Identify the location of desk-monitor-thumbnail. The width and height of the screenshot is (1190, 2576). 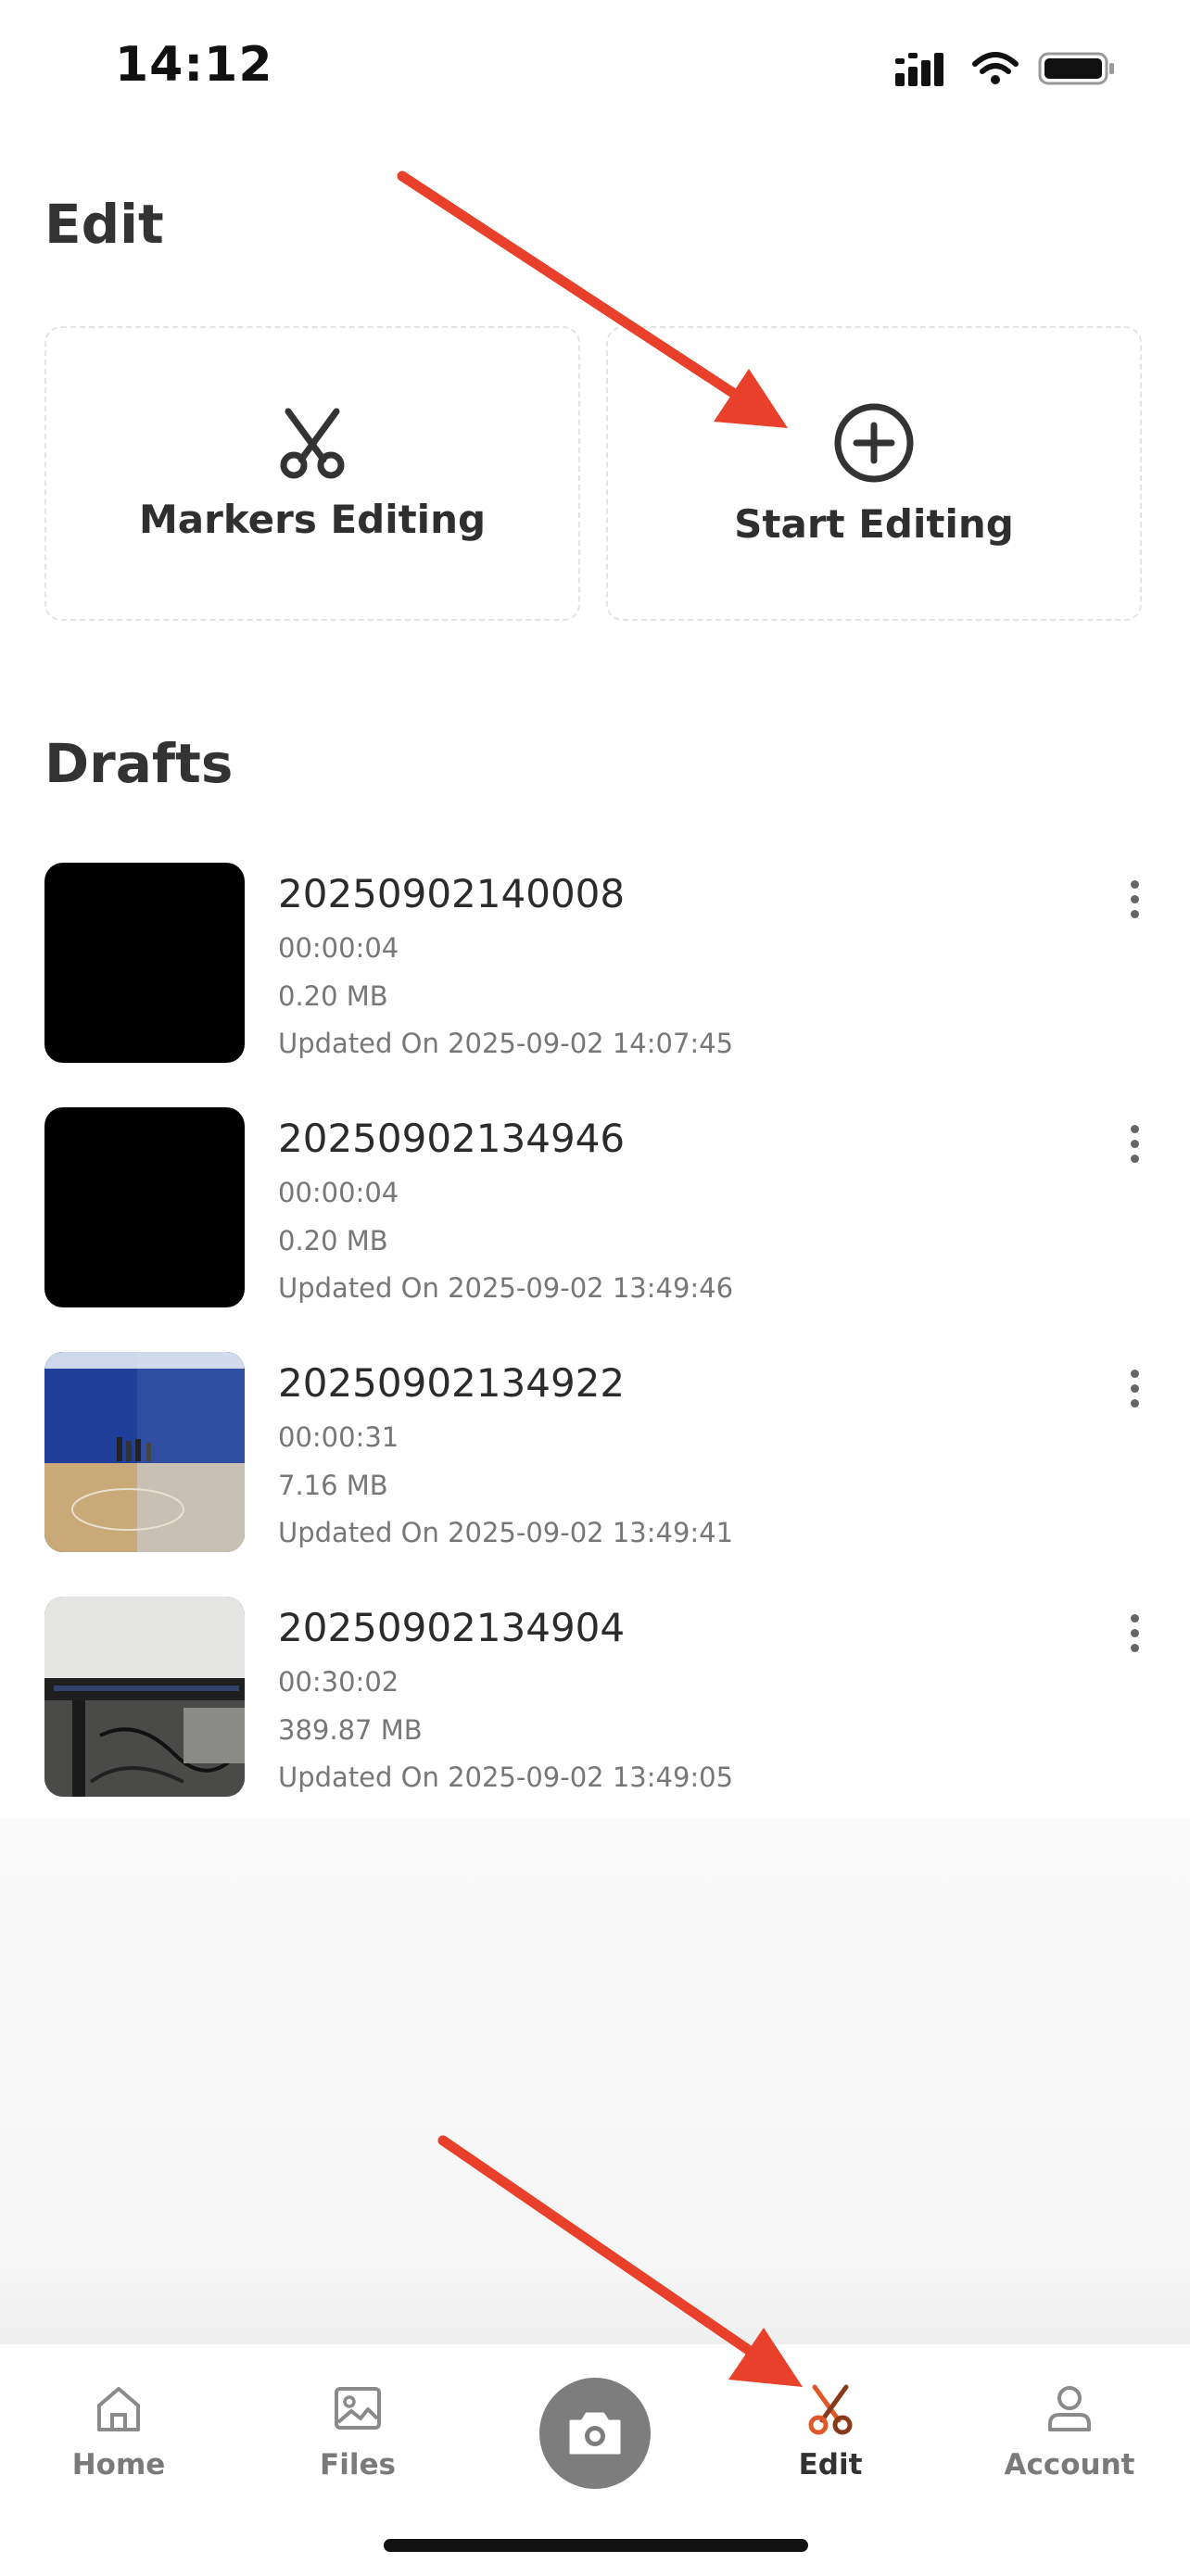
(144, 1697).